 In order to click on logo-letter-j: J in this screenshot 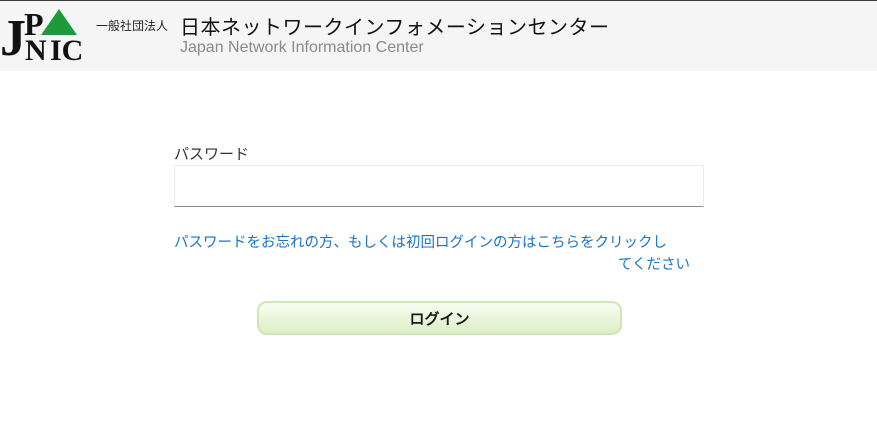, I will do `click(13, 36)`.